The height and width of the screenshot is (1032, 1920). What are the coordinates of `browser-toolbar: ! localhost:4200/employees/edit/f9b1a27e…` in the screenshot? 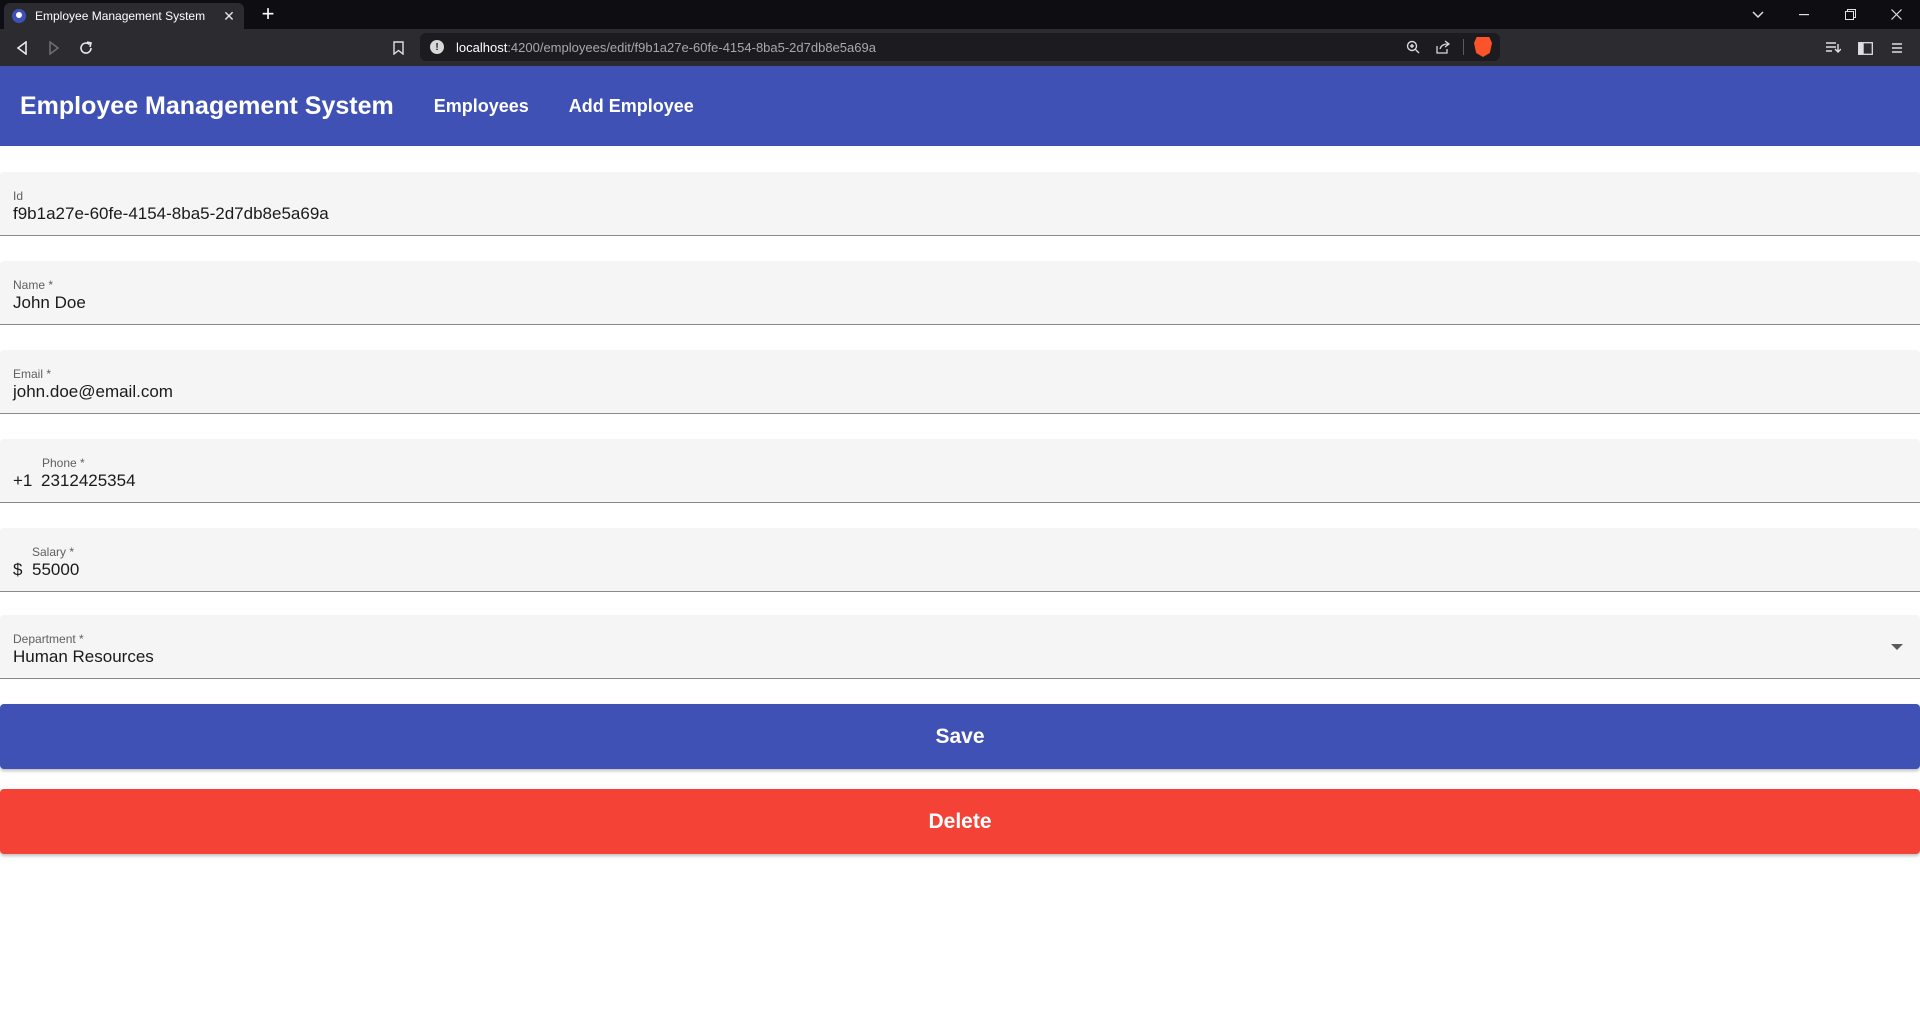 It's located at (960, 47).